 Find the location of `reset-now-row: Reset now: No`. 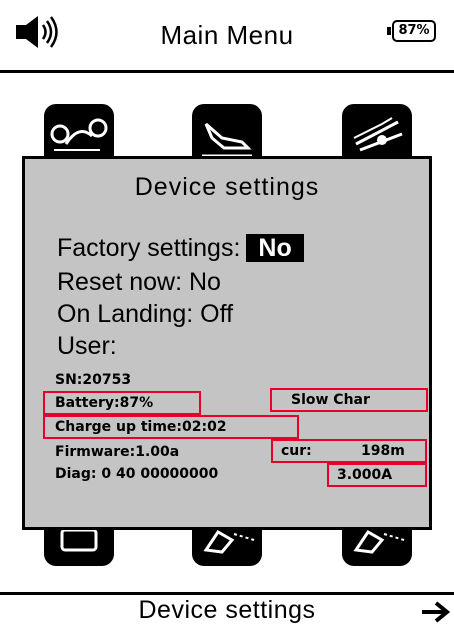

reset-now-row: Reset now: No is located at coordinates (139, 282).